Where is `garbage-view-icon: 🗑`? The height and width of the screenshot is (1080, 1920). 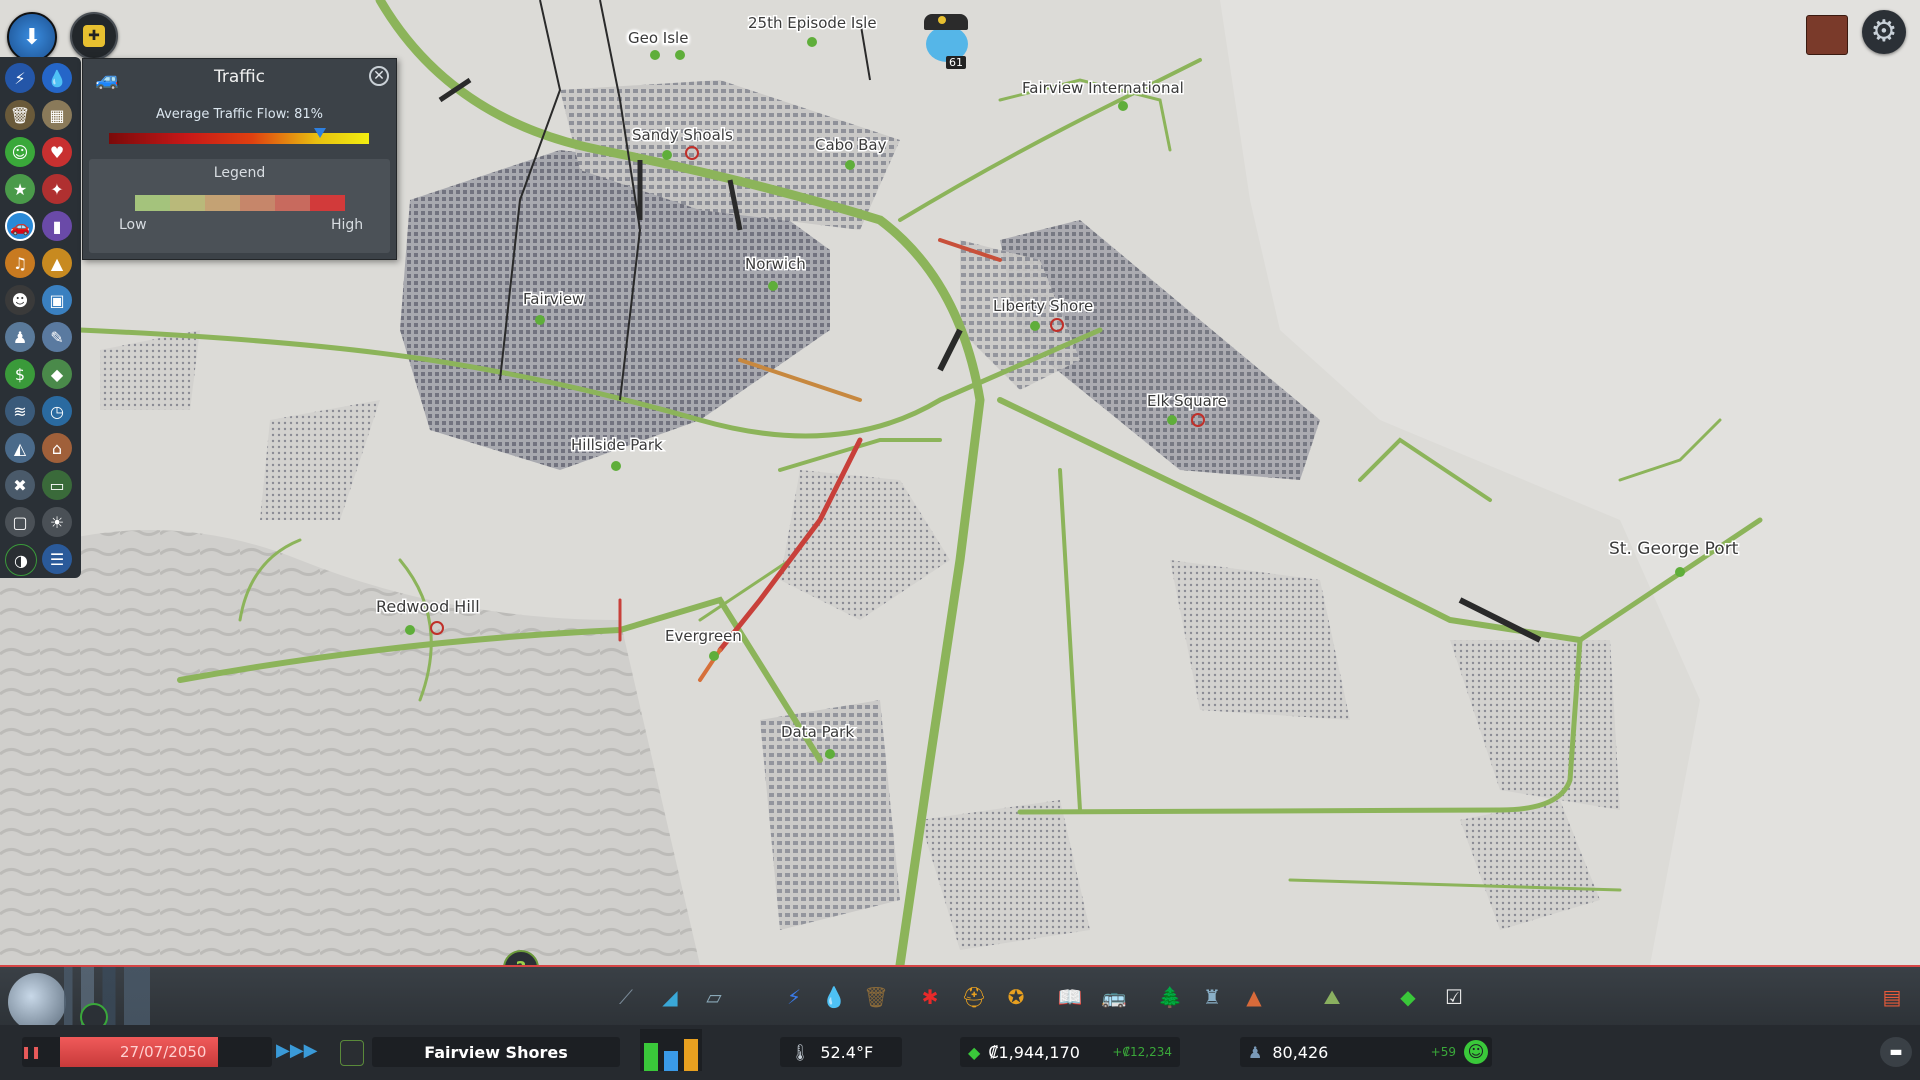 garbage-view-icon: 🗑 is located at coordinates (20, 115).